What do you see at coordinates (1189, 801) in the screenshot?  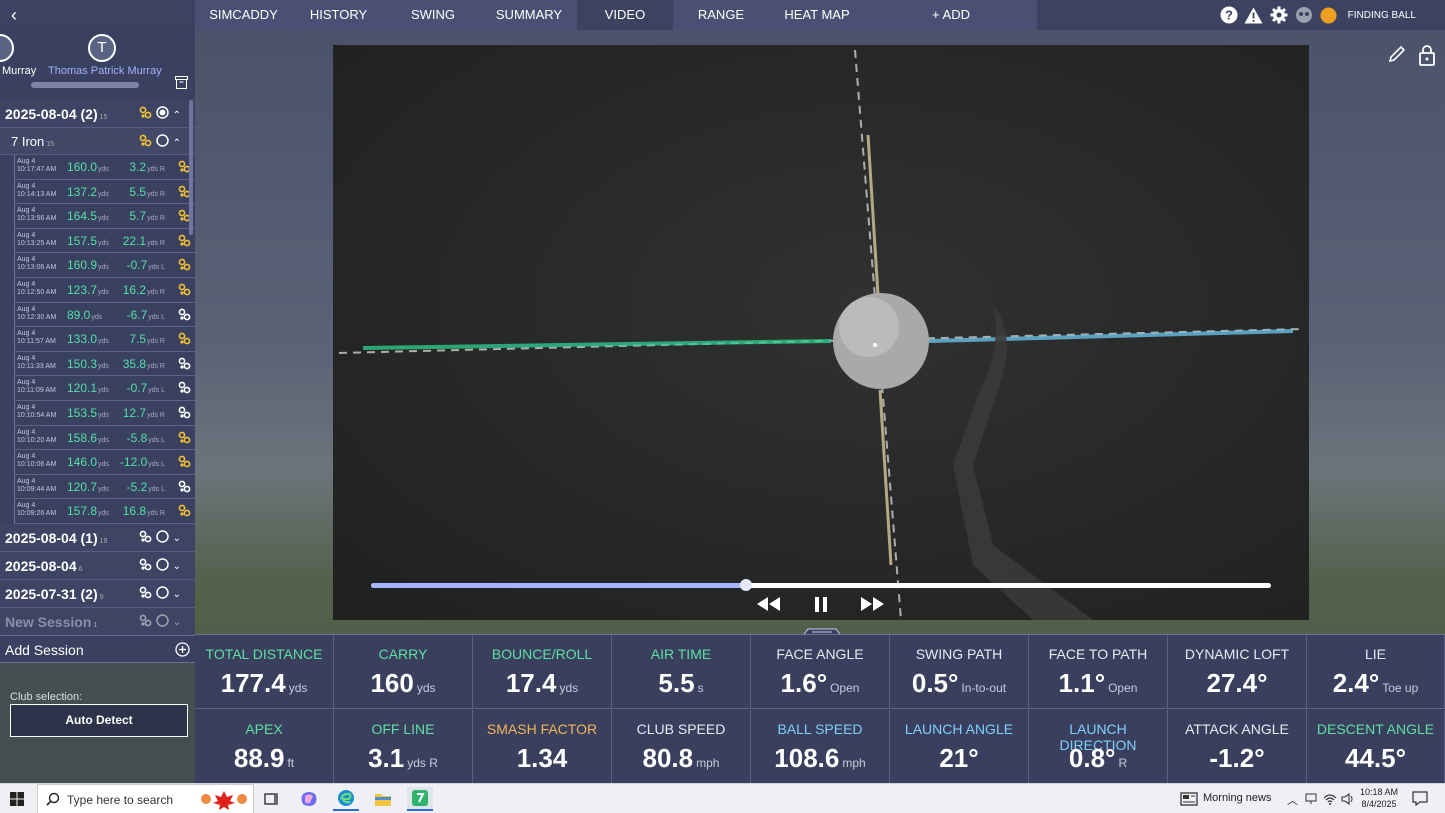 I see `news-icon` at bounding box center [1189, 801].